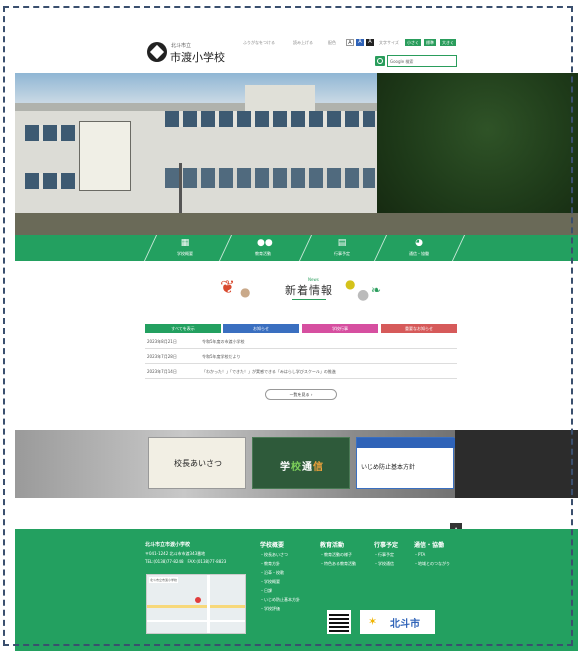 Image resolution: width=578 pixels, height=651 pixels. What do you see at coordinates (175, 553) in the screenshot?
I see `footer-address: 〒041-1242 北斗市市渡343番地` at bounding box center [175, 553].